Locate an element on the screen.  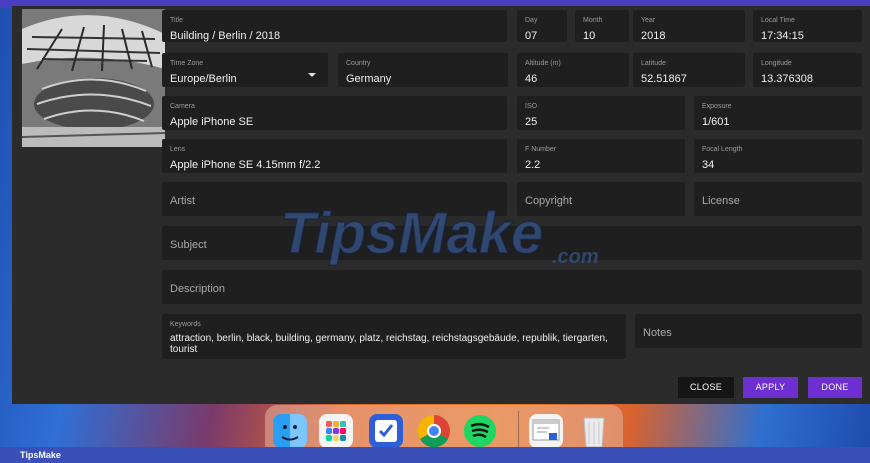
finder-icon is located at coordinates (290, 431).